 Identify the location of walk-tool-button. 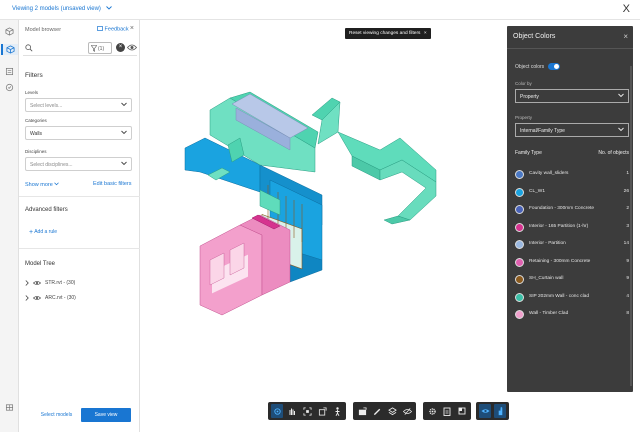
(337, 411).